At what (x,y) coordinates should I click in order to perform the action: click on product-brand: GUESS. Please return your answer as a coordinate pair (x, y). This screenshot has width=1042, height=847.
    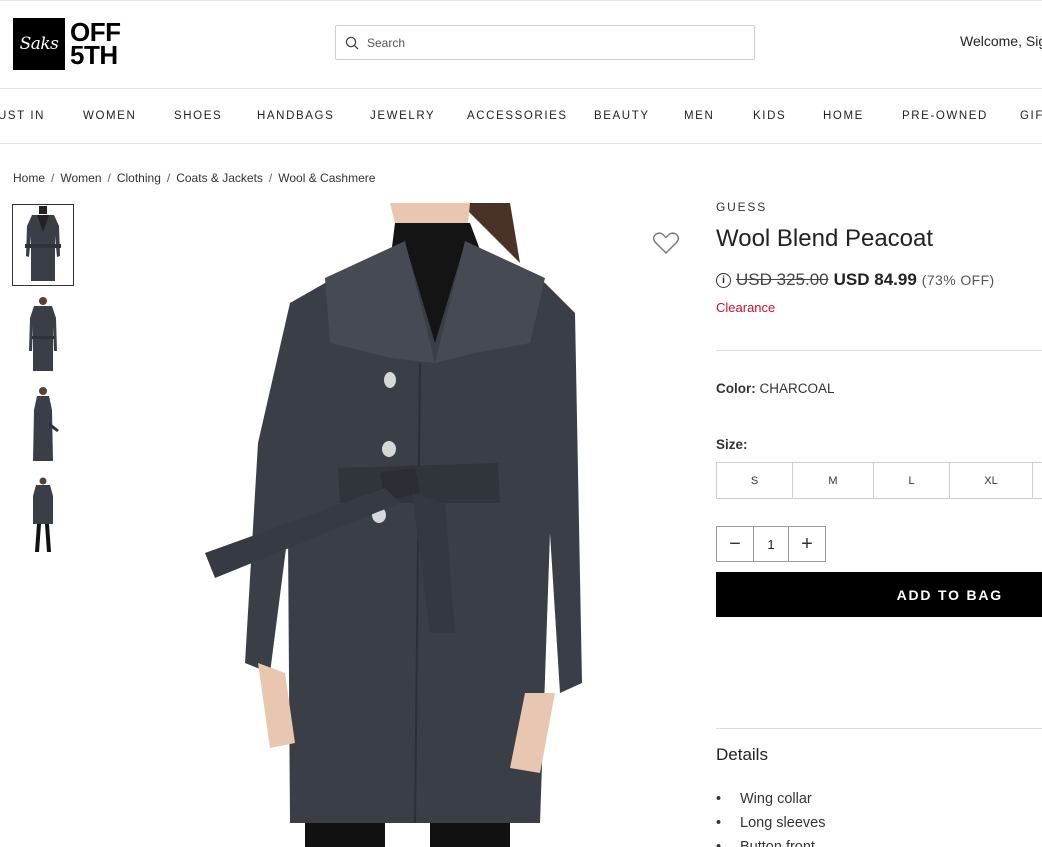
    Looking at the image, I should click on (741, 207).